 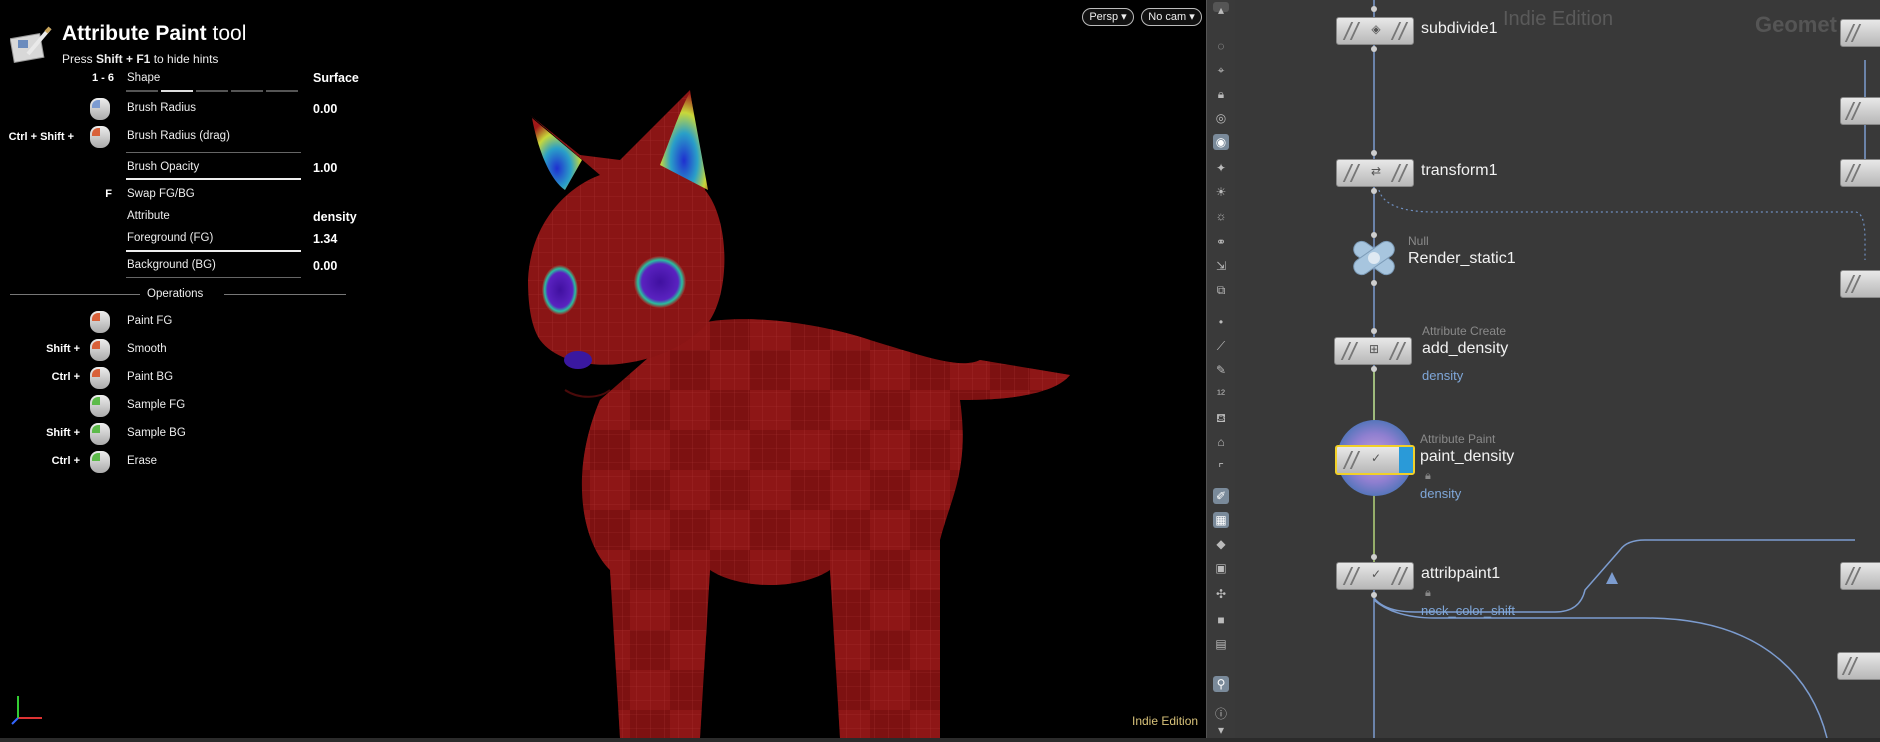 What do you see at coordinates (150, 321) in the screenshot?
I see `op-paint-fg: Paint FG` at bounding box center [150, 321].